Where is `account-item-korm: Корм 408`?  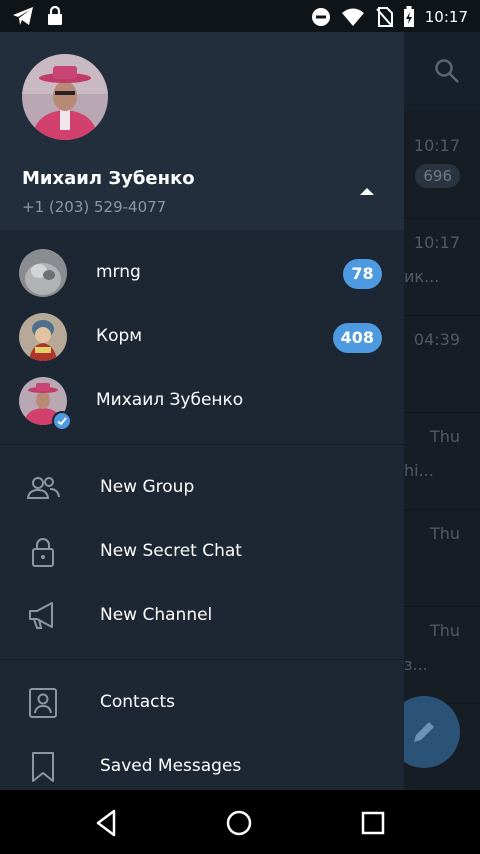
account-item-korm: Корм 408 is located at coordinates (202, 337).